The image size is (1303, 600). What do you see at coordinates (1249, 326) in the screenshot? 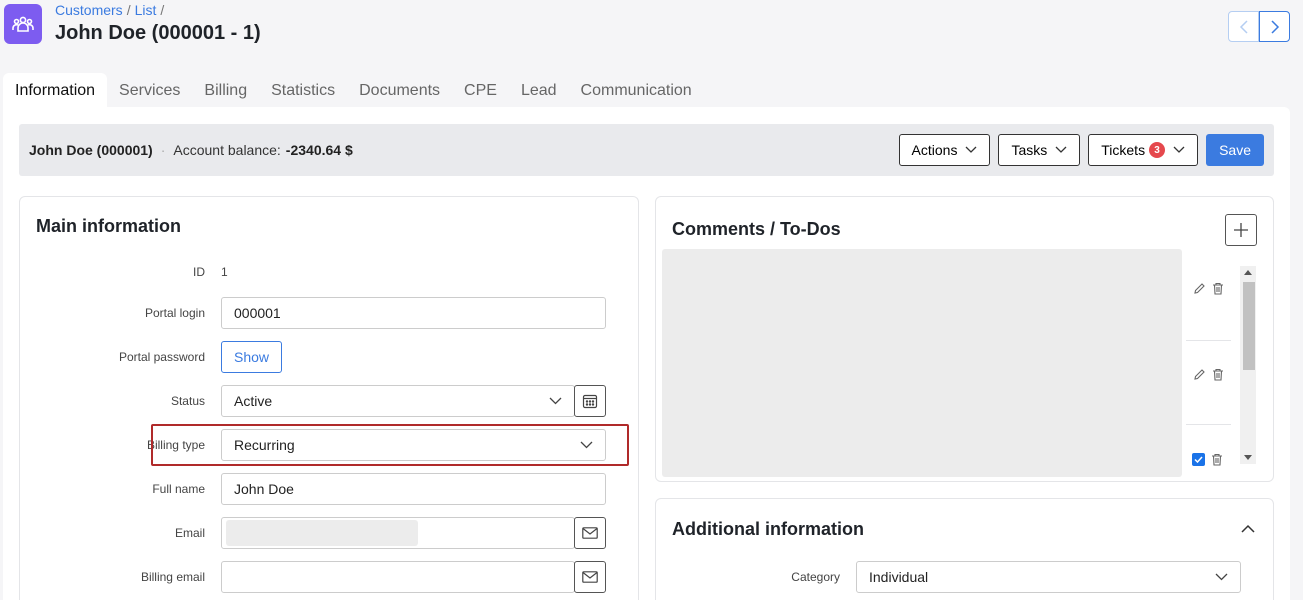
I see `scrollbar-thumb` at bounding box center [1249, 326].